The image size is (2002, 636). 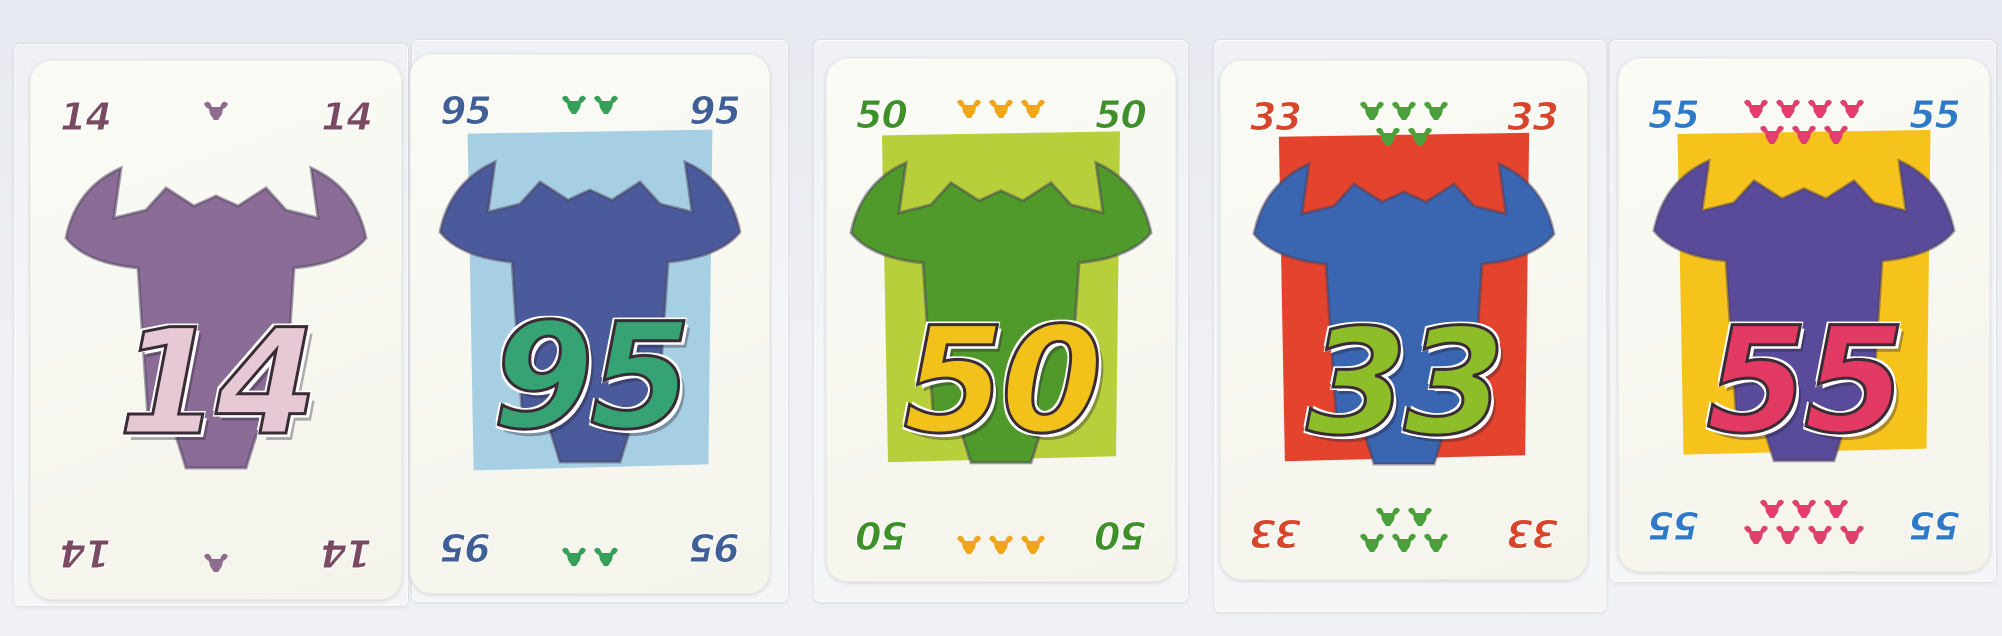 I want to click on center-number: 95, so click(x=592, y=377).